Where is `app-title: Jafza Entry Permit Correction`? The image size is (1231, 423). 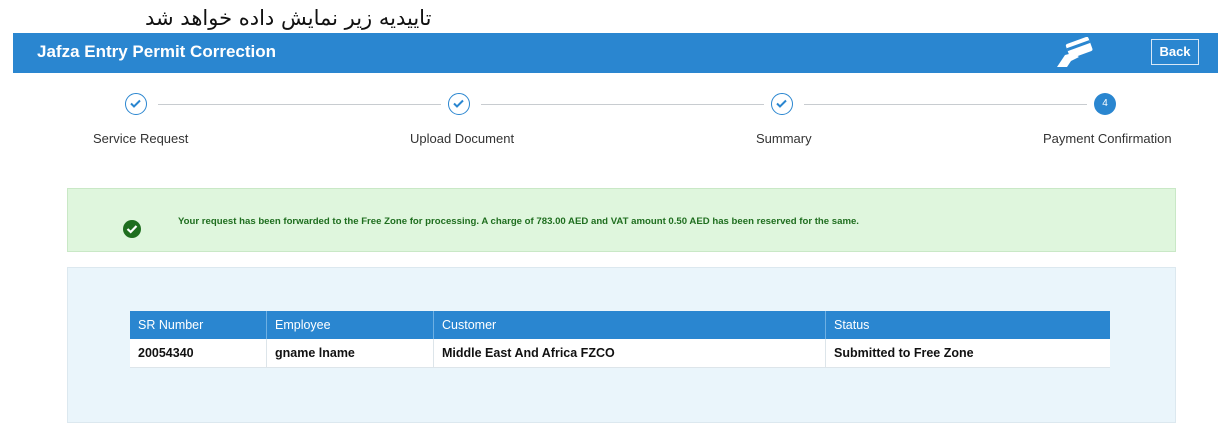 app-title: Jafza Entry Permit Correction is located at coordinates (157, 51).